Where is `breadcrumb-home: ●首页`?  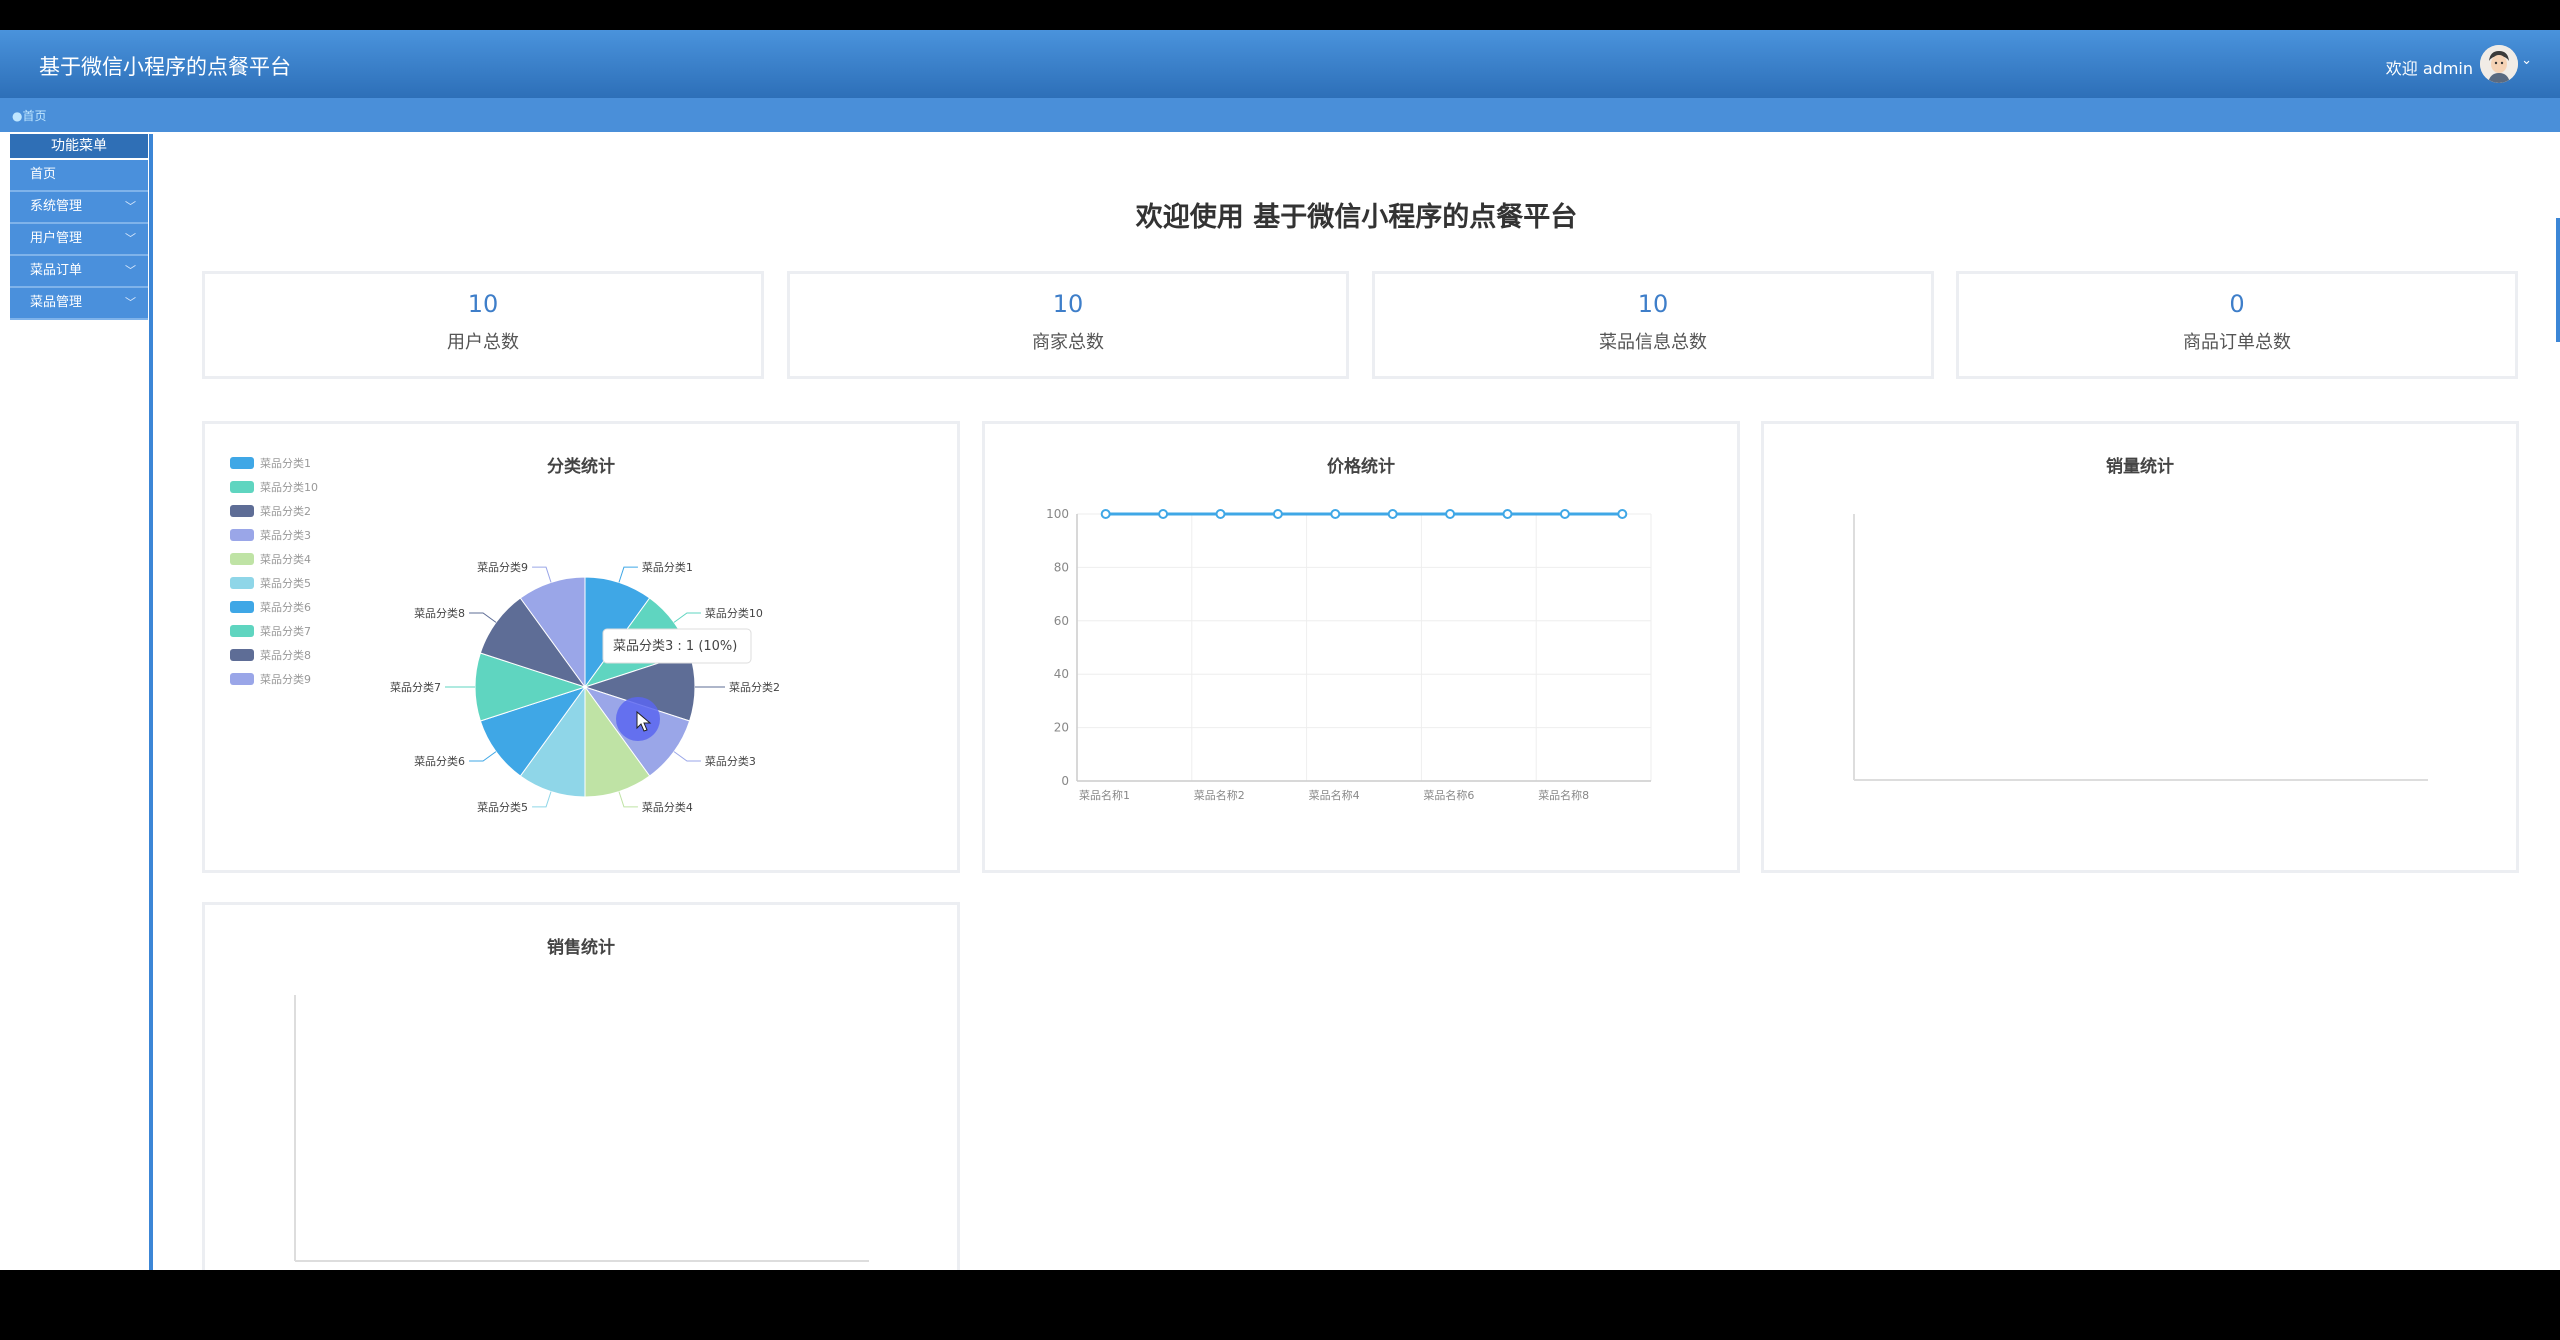 breadcrumb-home: ●首页 is located at coordinates (29, 115).